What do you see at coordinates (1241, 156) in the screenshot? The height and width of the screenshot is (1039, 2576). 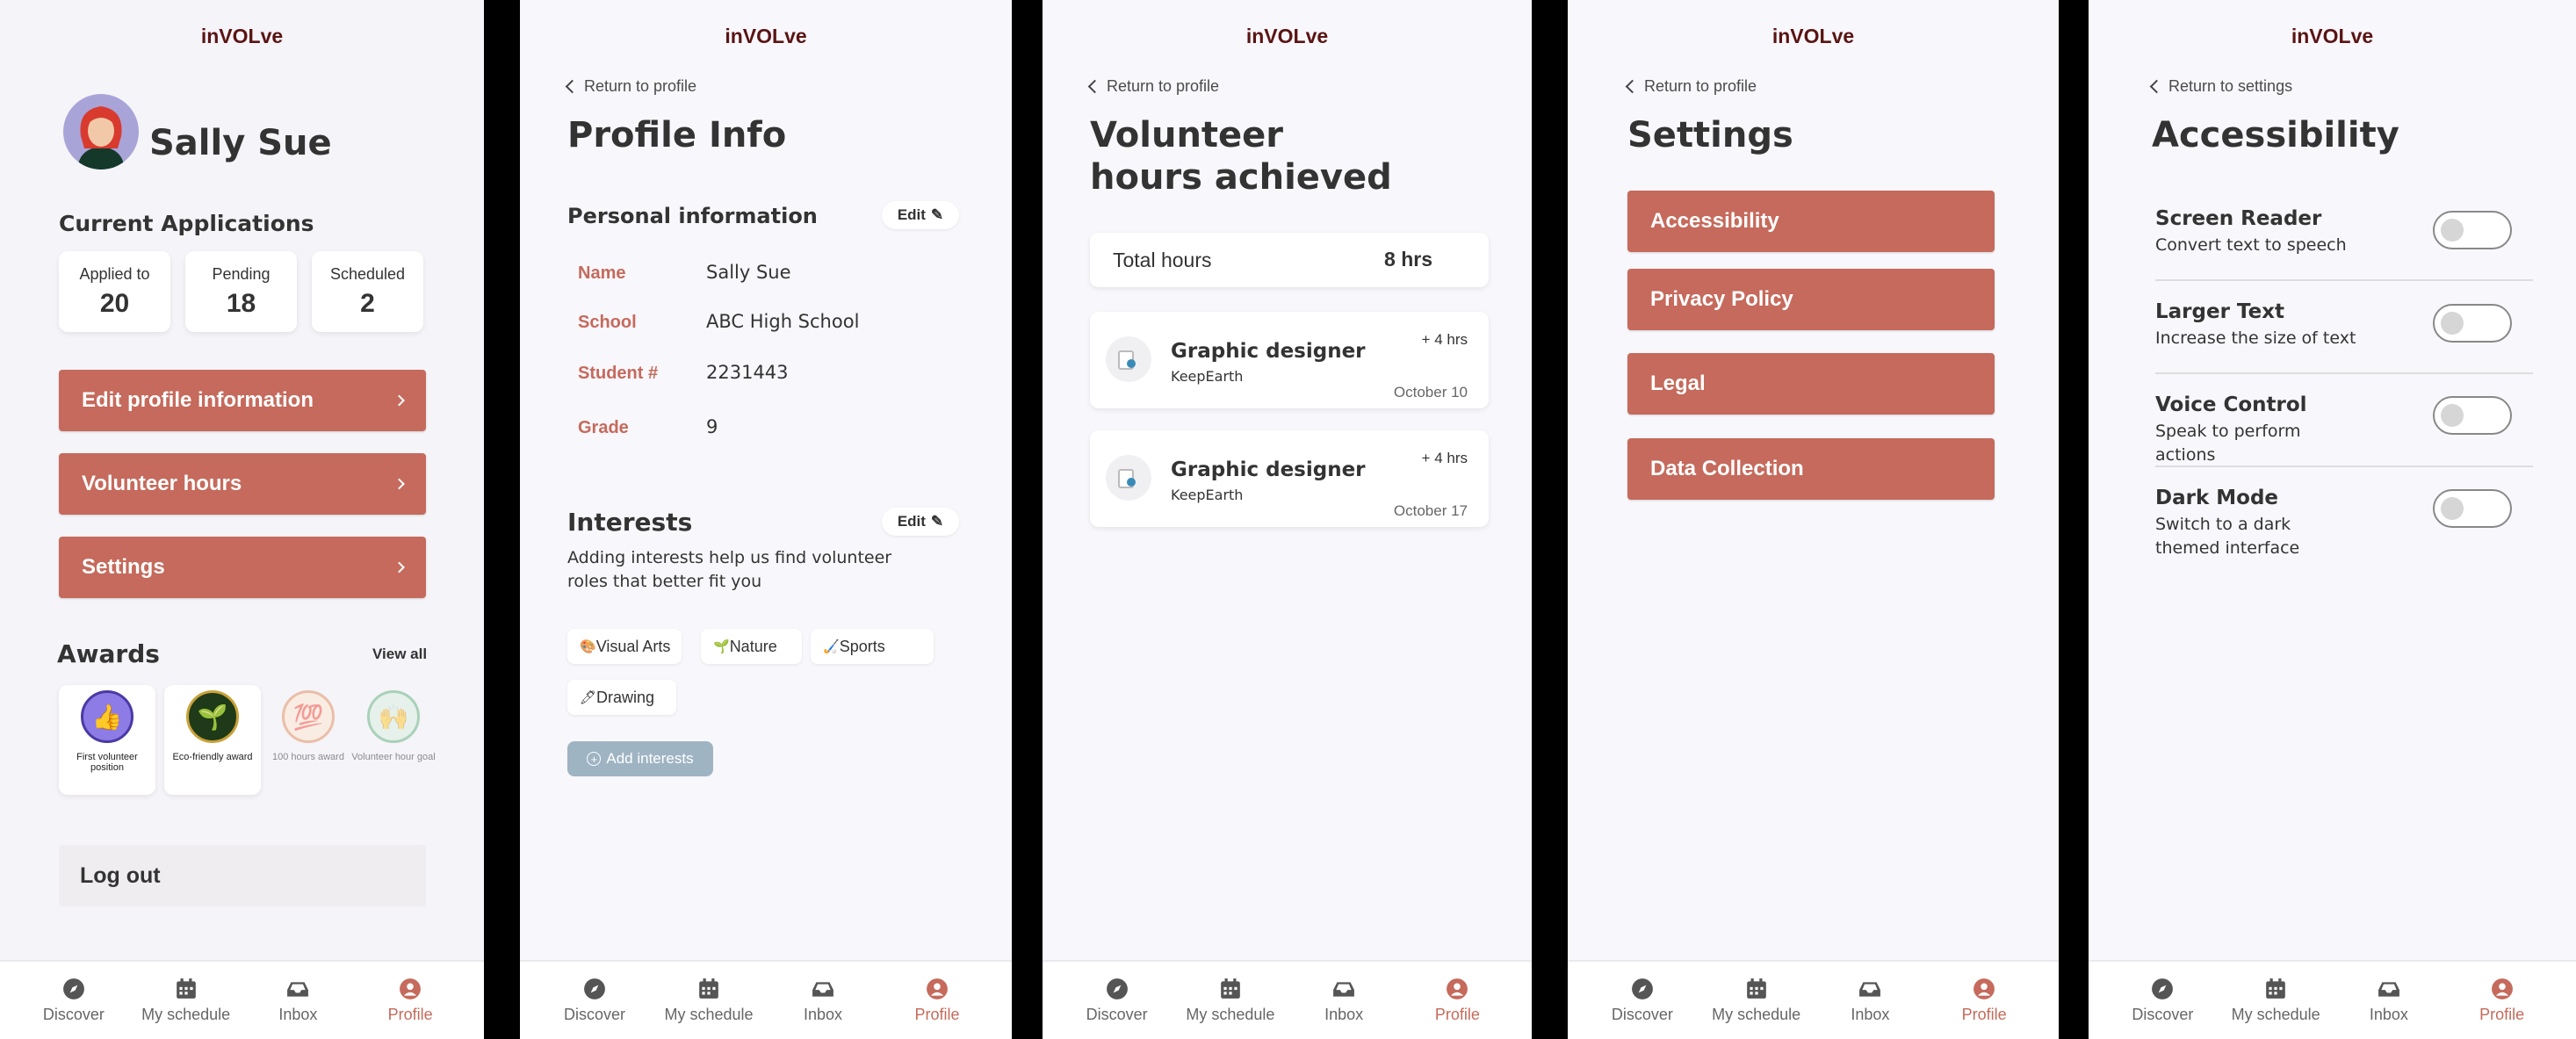 I see `page-title: Volunteer hours achieved` at bounding box center [1241, 156].